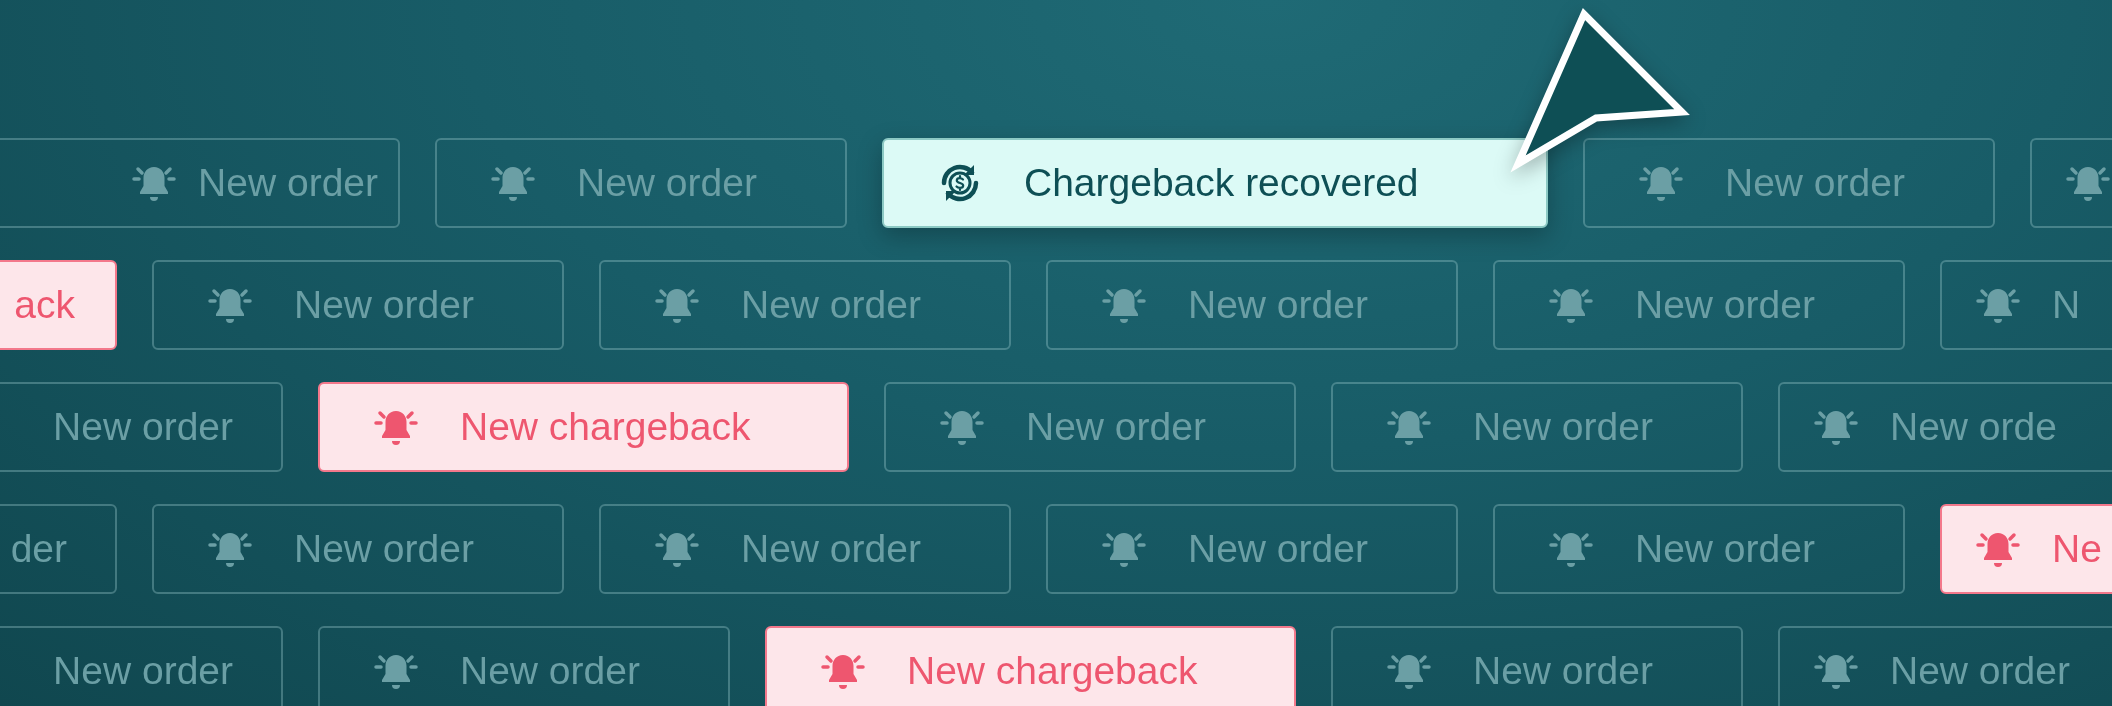  Describe the element at coordinates (1945, 427) in the screenshot. I see `order-notification: New orde` at that location.